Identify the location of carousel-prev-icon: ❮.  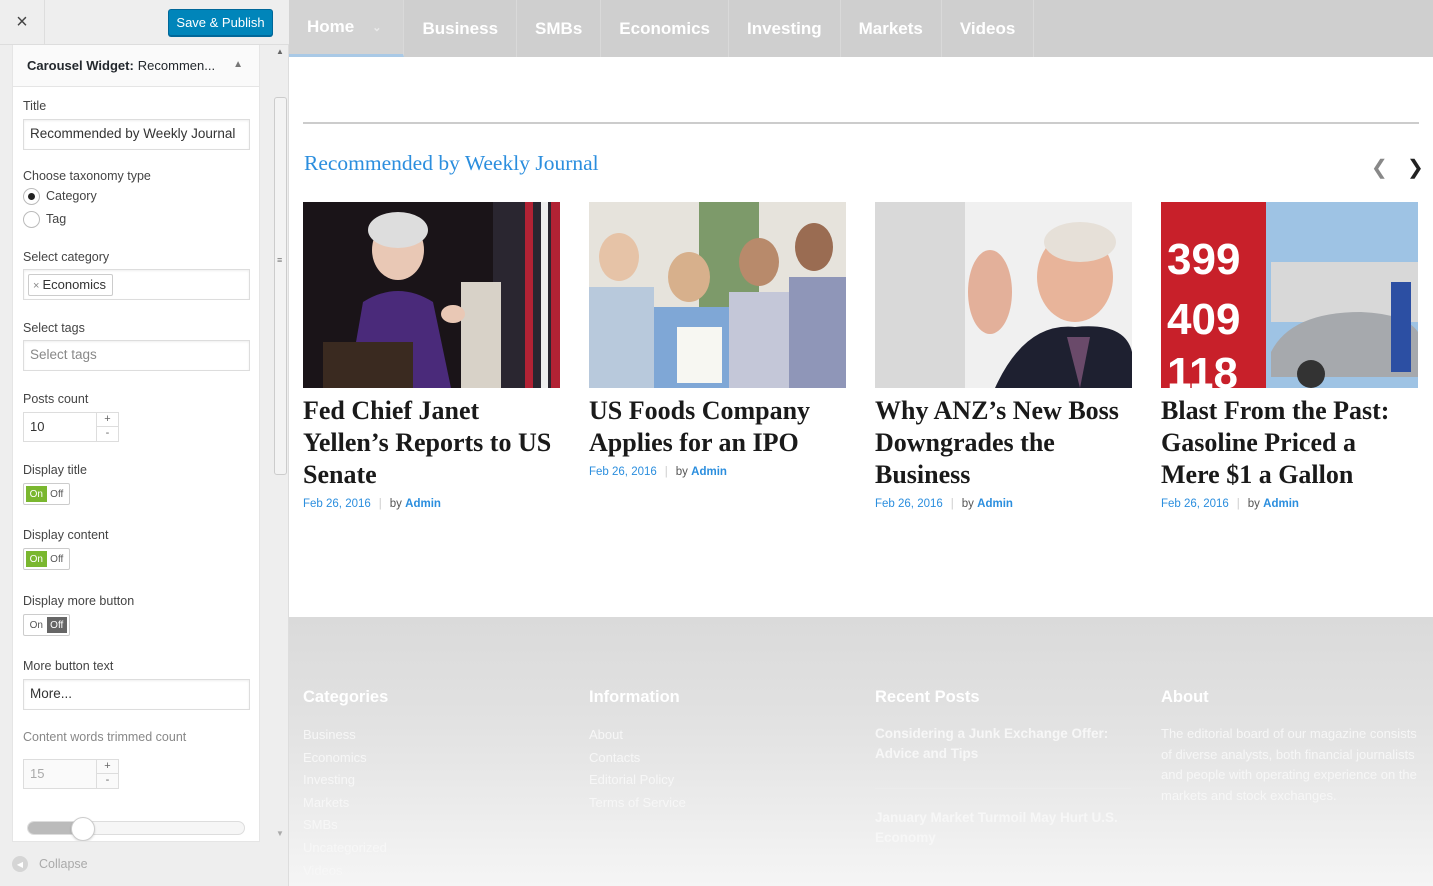
(1379, 167).